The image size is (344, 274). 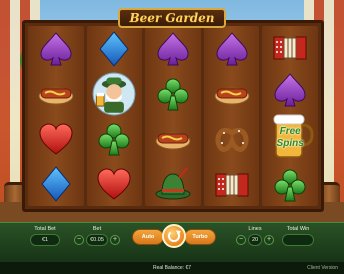 What do you see at coordinates (322, 268) in the screenshot?
I see `client-version-text: Client Version` at bounding box center [322, 268].